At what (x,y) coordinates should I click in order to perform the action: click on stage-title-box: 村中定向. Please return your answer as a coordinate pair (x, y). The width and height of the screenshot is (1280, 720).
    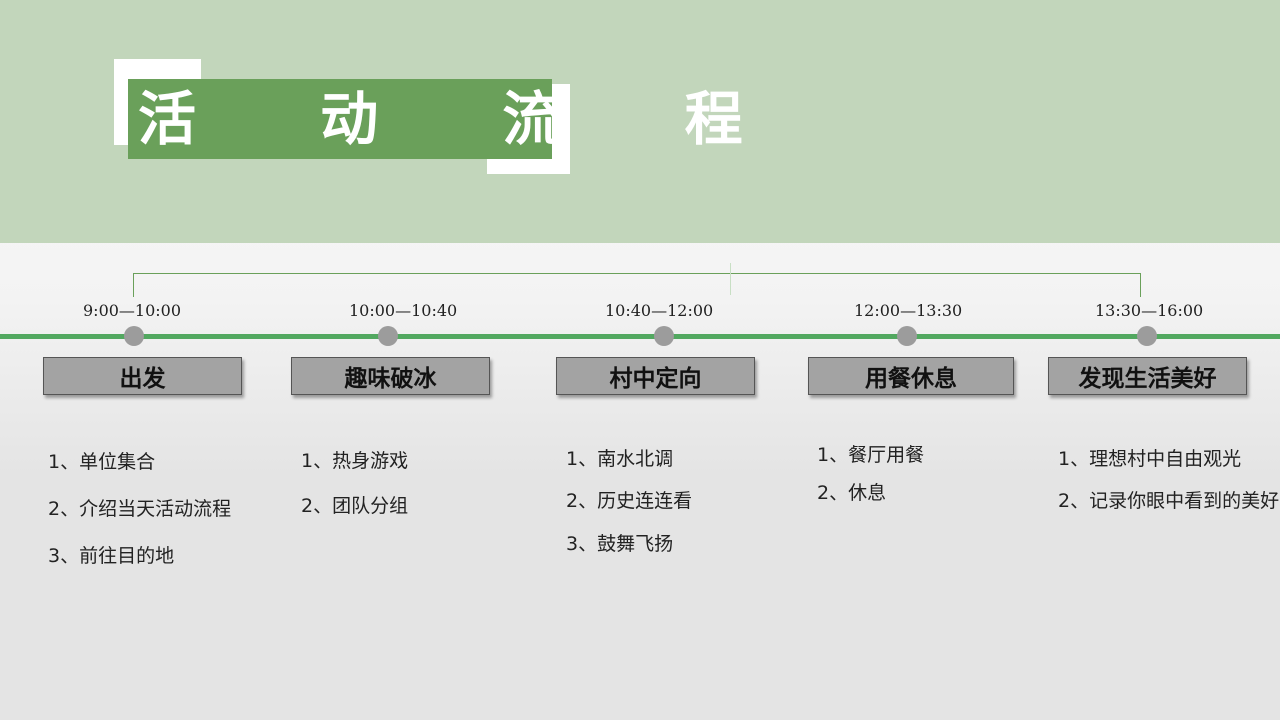
    Looking at the image, I should click on (655, 376).